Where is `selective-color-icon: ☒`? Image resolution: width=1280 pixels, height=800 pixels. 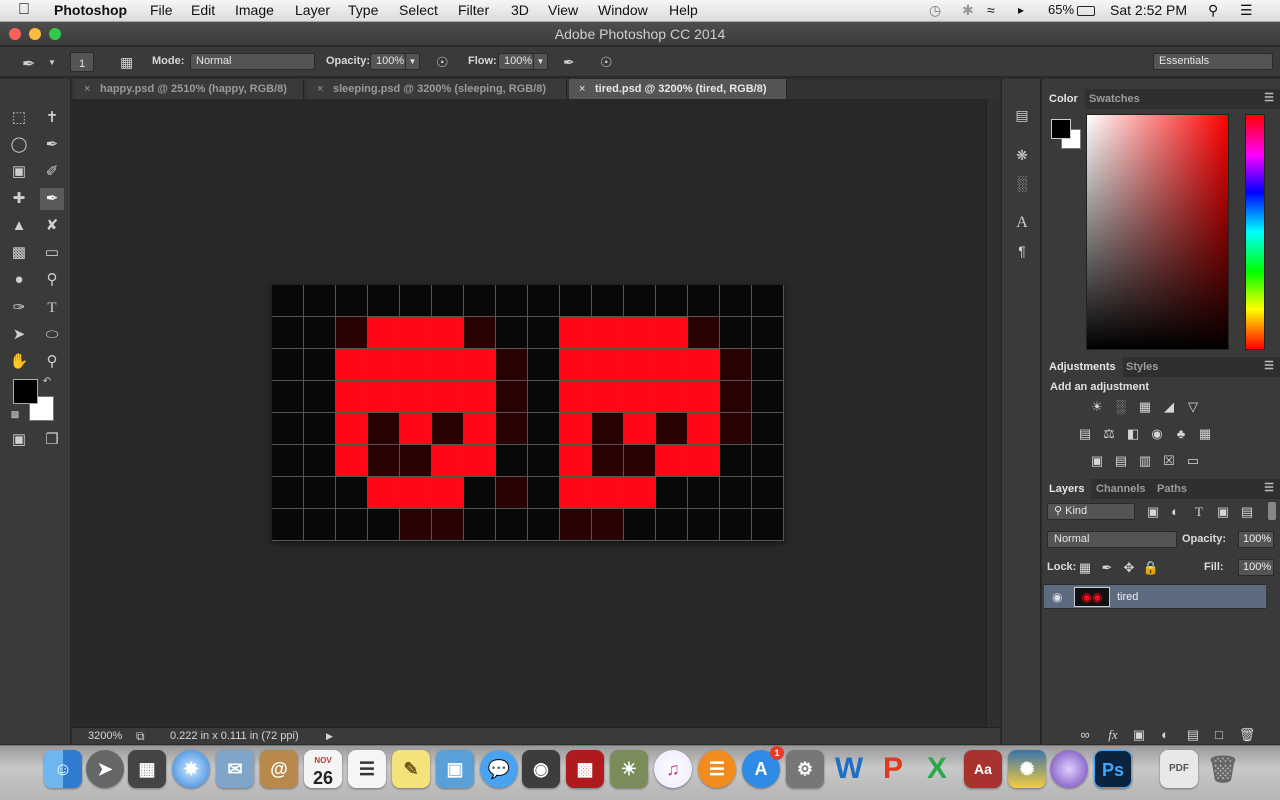
selective-color-icon: ☒ is located at coordinates (1169, 461).